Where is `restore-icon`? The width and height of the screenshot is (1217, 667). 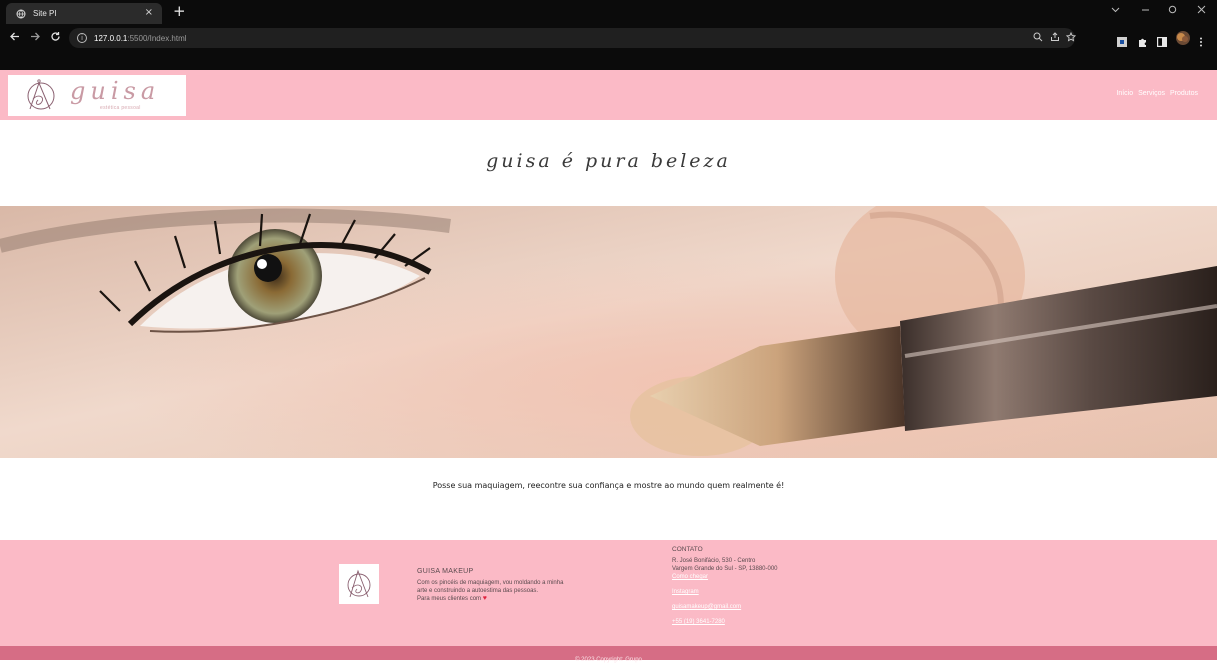
restore-icon is located at coordinates (1172, 11).